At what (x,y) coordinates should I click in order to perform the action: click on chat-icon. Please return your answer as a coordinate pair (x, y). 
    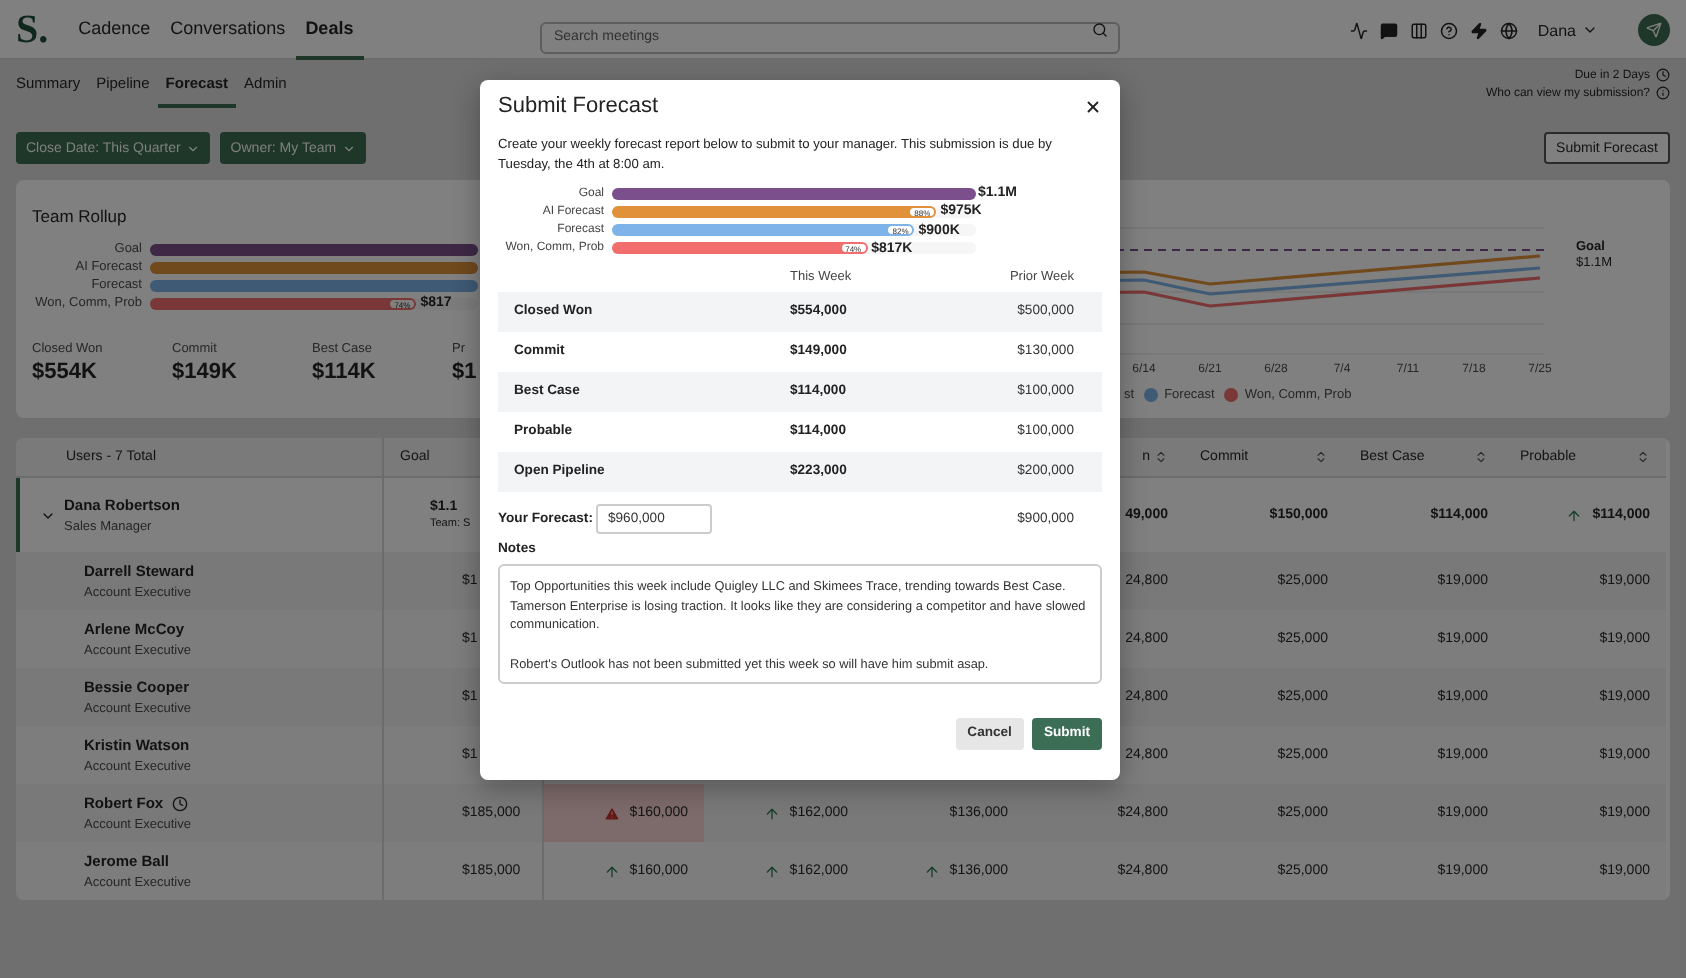
    Looking at the image, I should click on (1388, 30).